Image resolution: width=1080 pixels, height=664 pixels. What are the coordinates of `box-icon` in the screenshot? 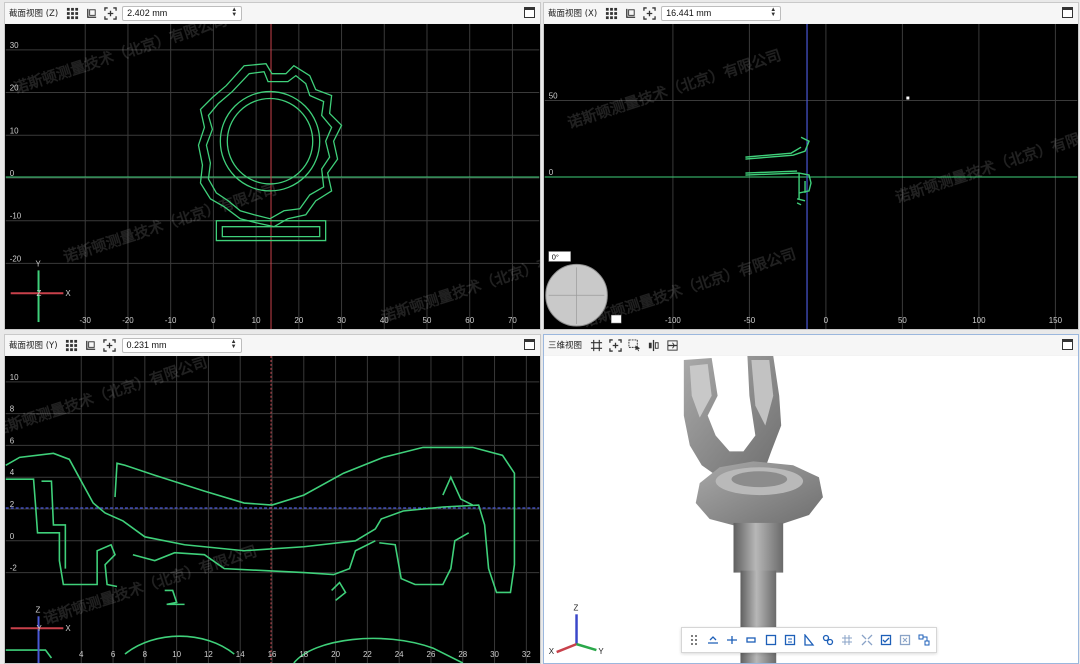 It's located at (770, 640).